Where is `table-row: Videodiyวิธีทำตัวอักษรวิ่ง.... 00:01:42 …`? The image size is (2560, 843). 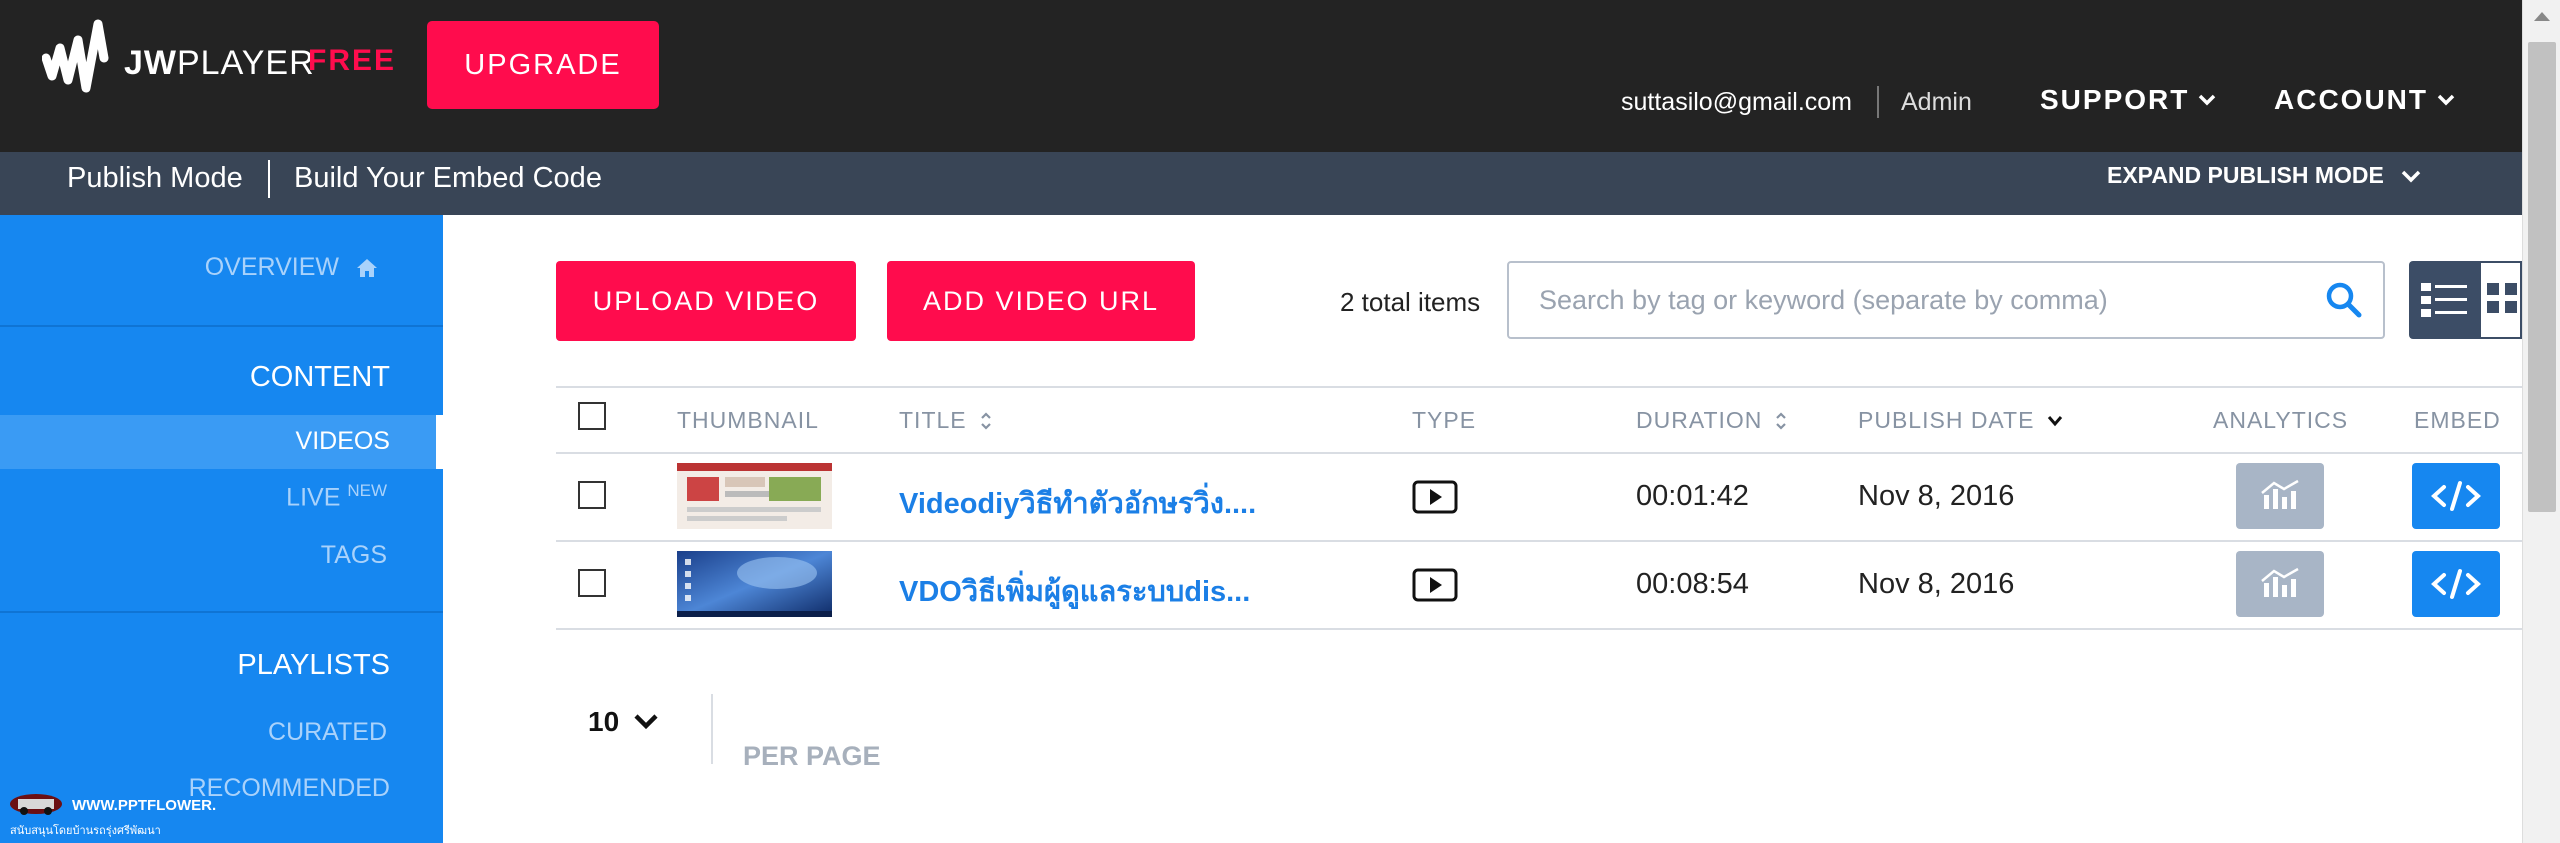 table-row: Videodiyวิธีทำตัวอักษรวิ่ง.... 00:01:42 … is located at coordinates (1539, 496).